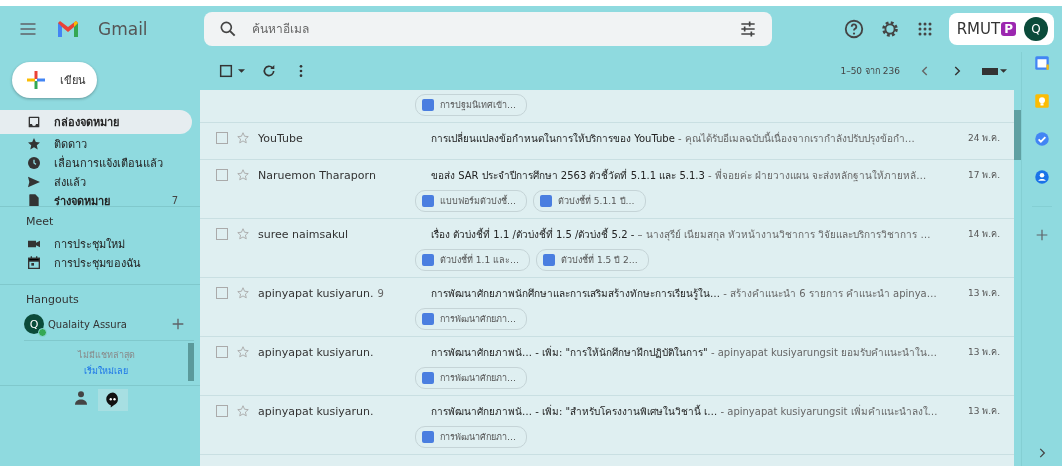 The width and height of the screenshot is (1062, 466). Describe the element at coordinates (34, 262) in the screenshot. I see `calendar-icon` at that location.